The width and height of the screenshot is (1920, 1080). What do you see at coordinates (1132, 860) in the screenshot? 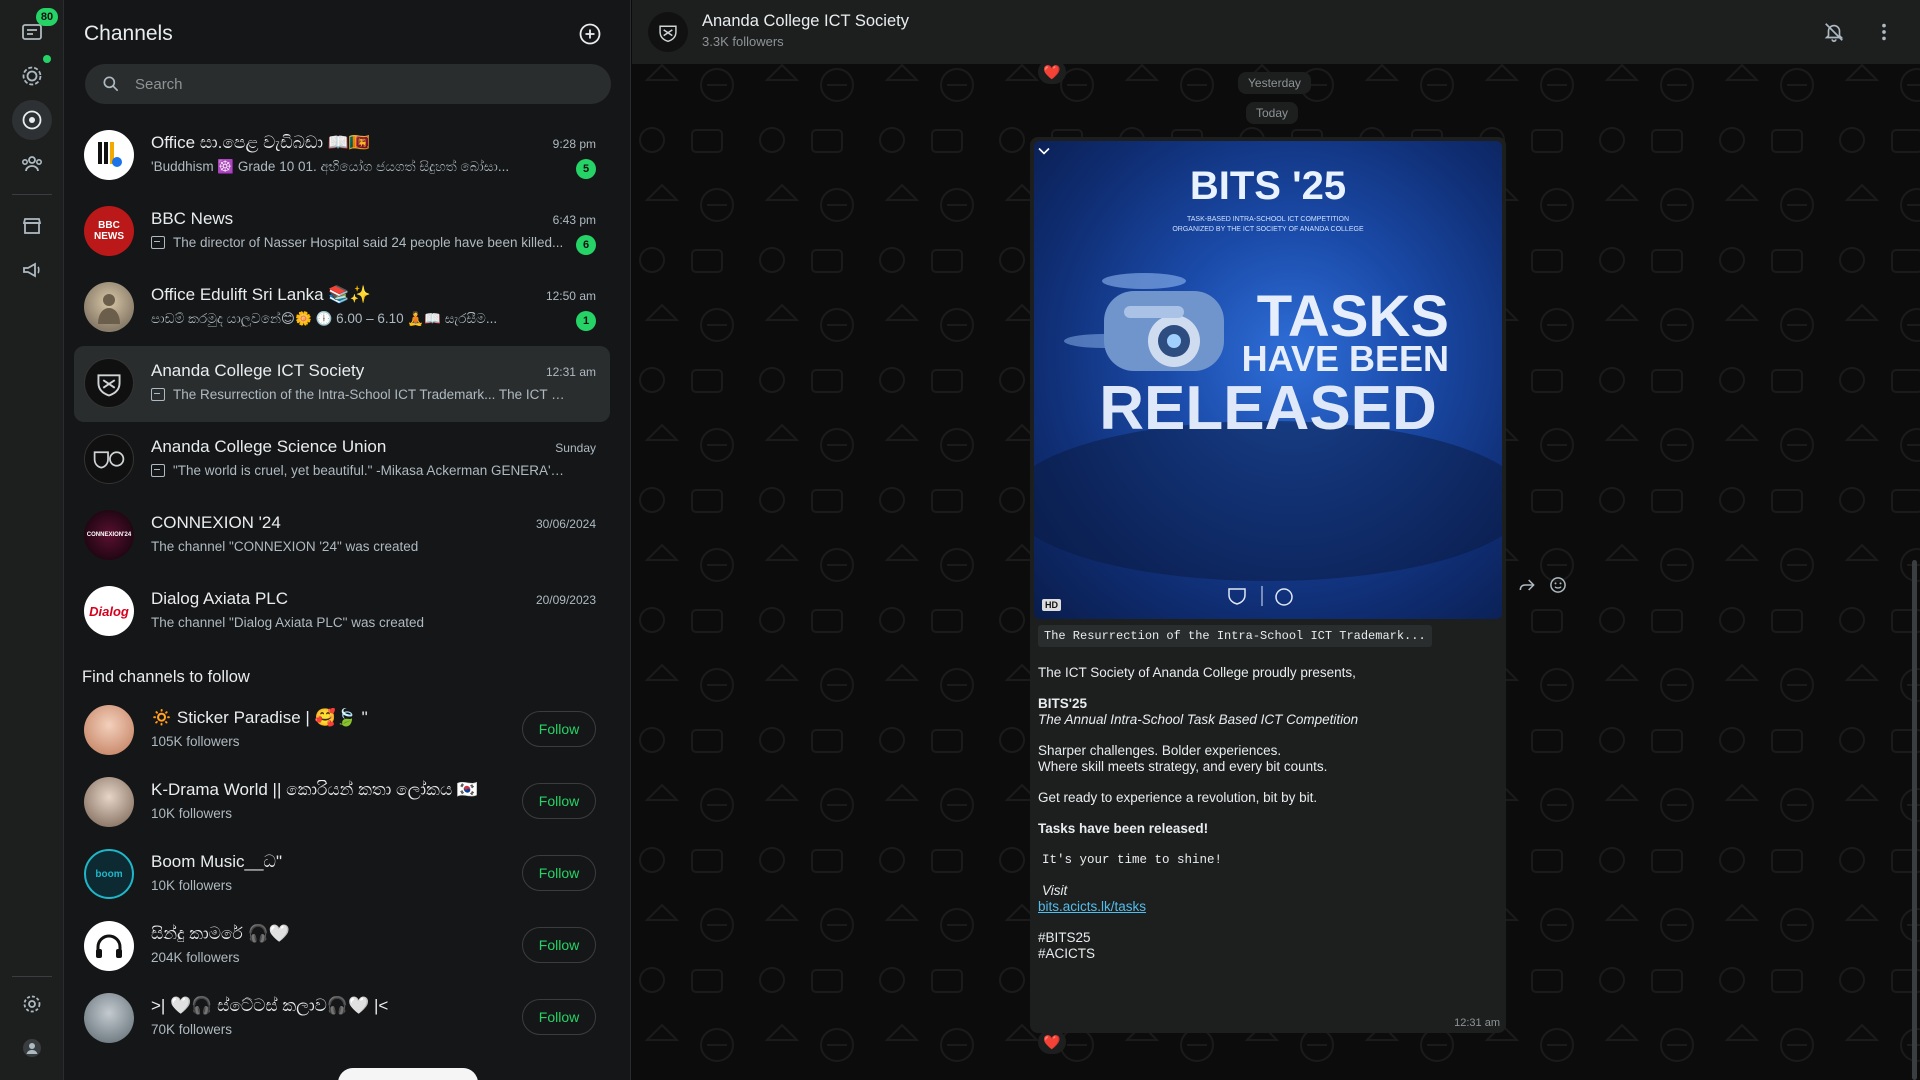
I see `message-line: It's your time to shine!` at bounding box center [1132, 860].